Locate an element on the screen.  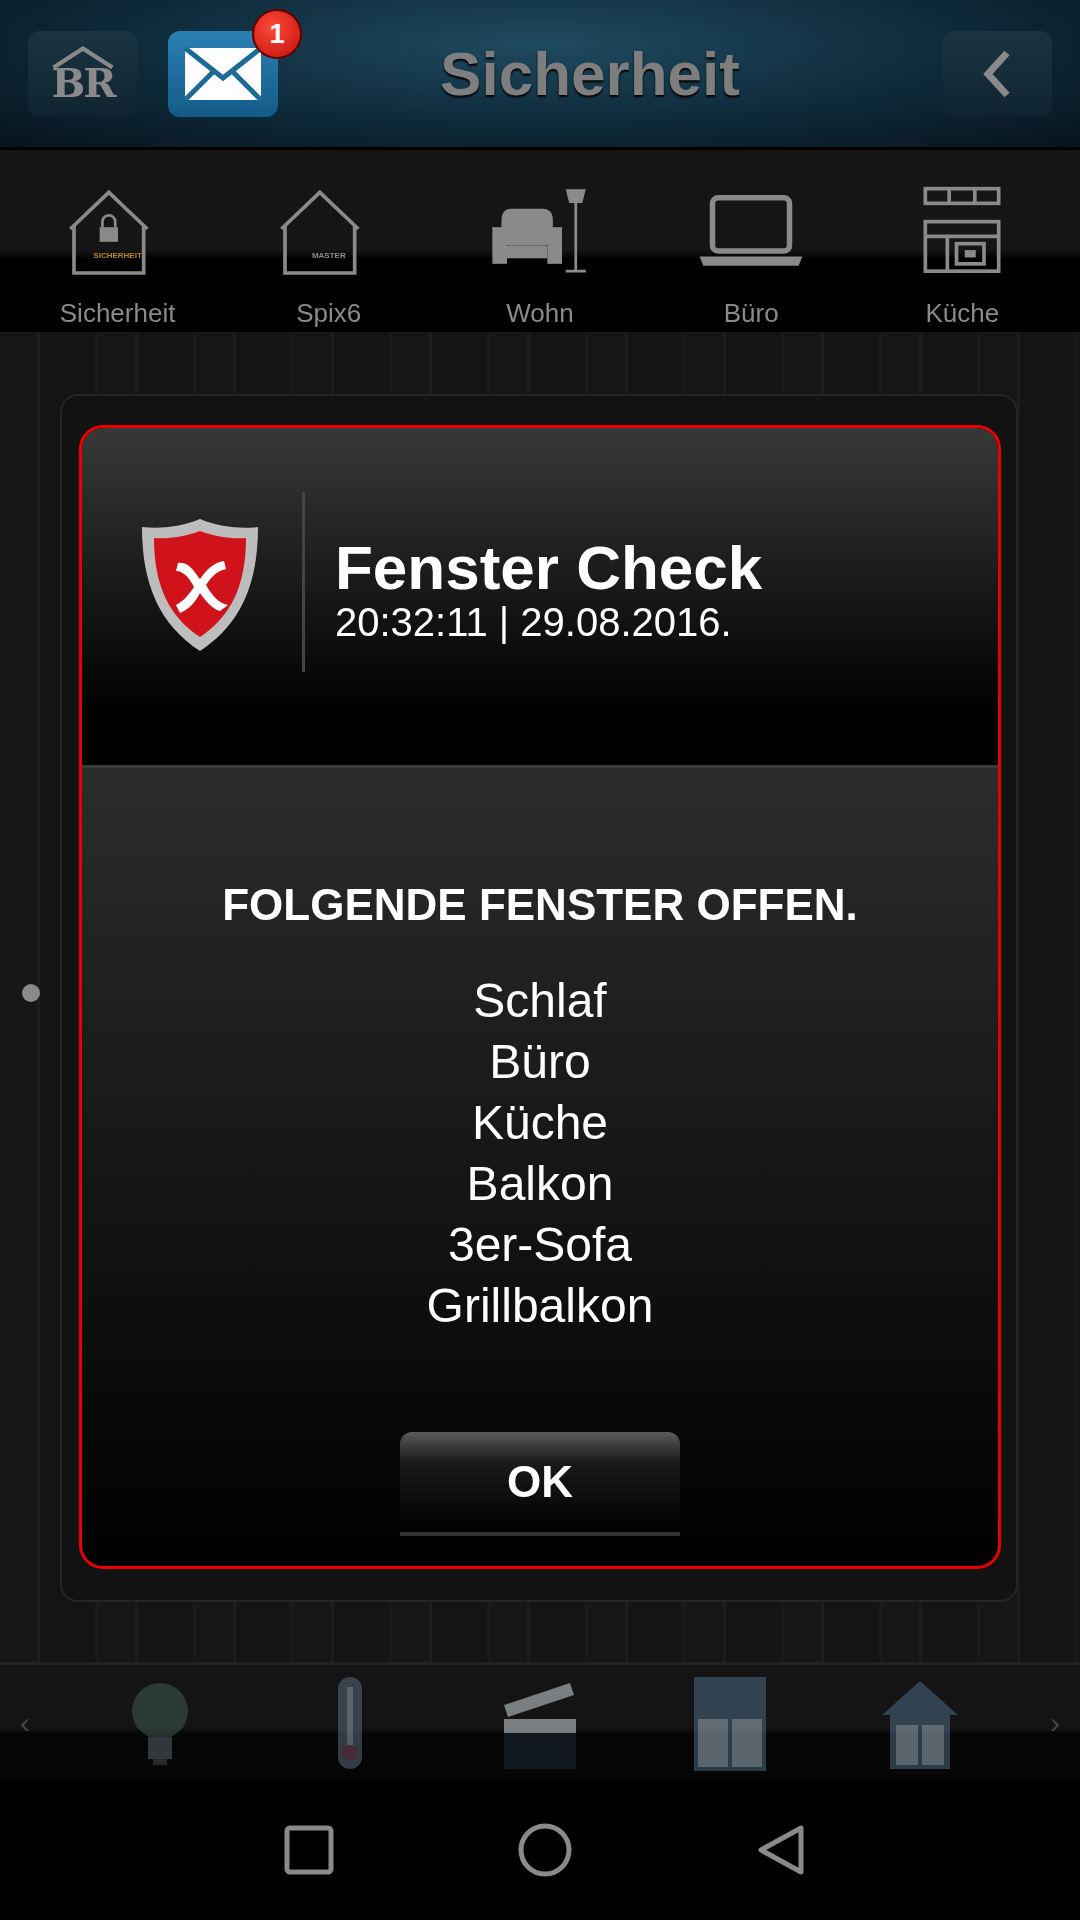
back-button is located at coordinates (997, 73).